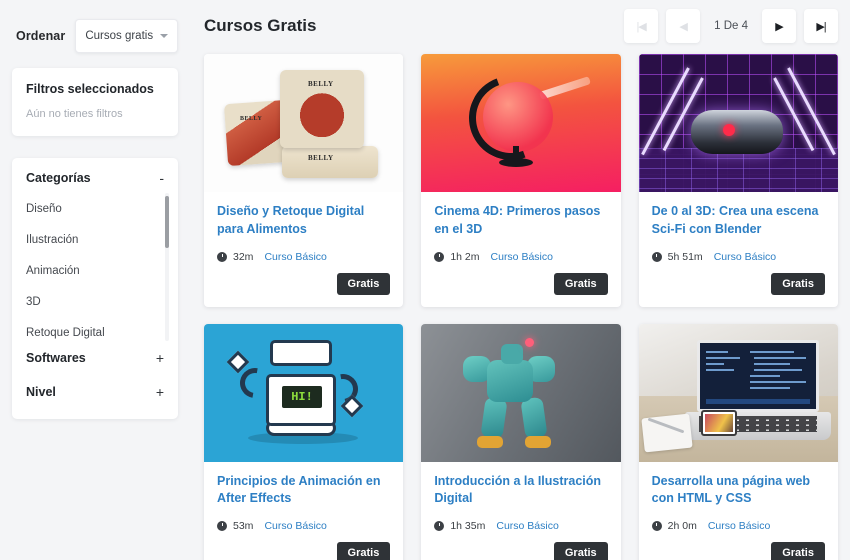 The image size is (850, 560). Describe the element at coordinates (102, 329) in the screenshot. I see `category-item-retoque-digital: Retoque Digital` at that location.